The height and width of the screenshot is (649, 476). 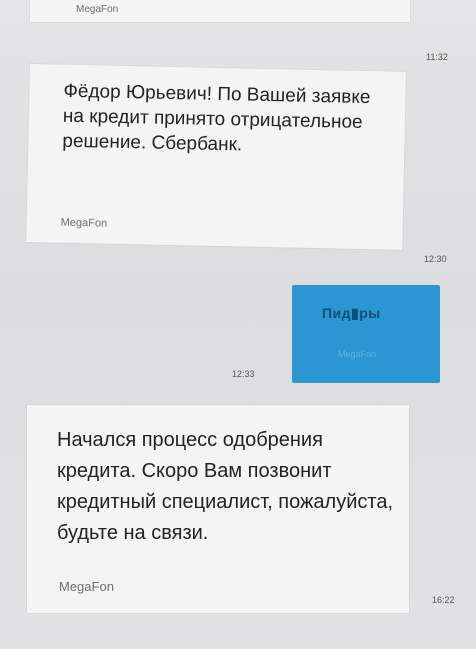 What do you see at coordinates (243, 374) in the screenshot?
I see `message-timestamp: 12:33` at bounding box center [243, 374].